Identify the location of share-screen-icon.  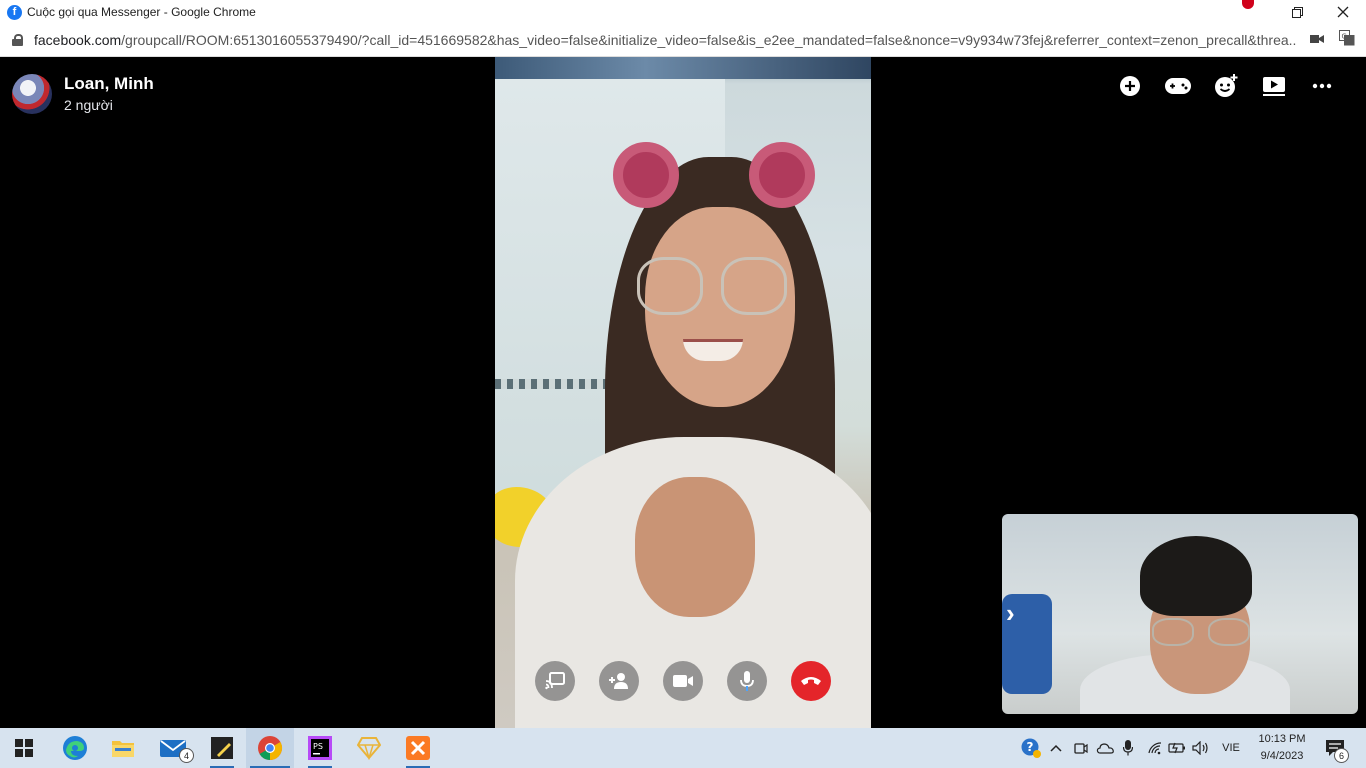
(555, 681).